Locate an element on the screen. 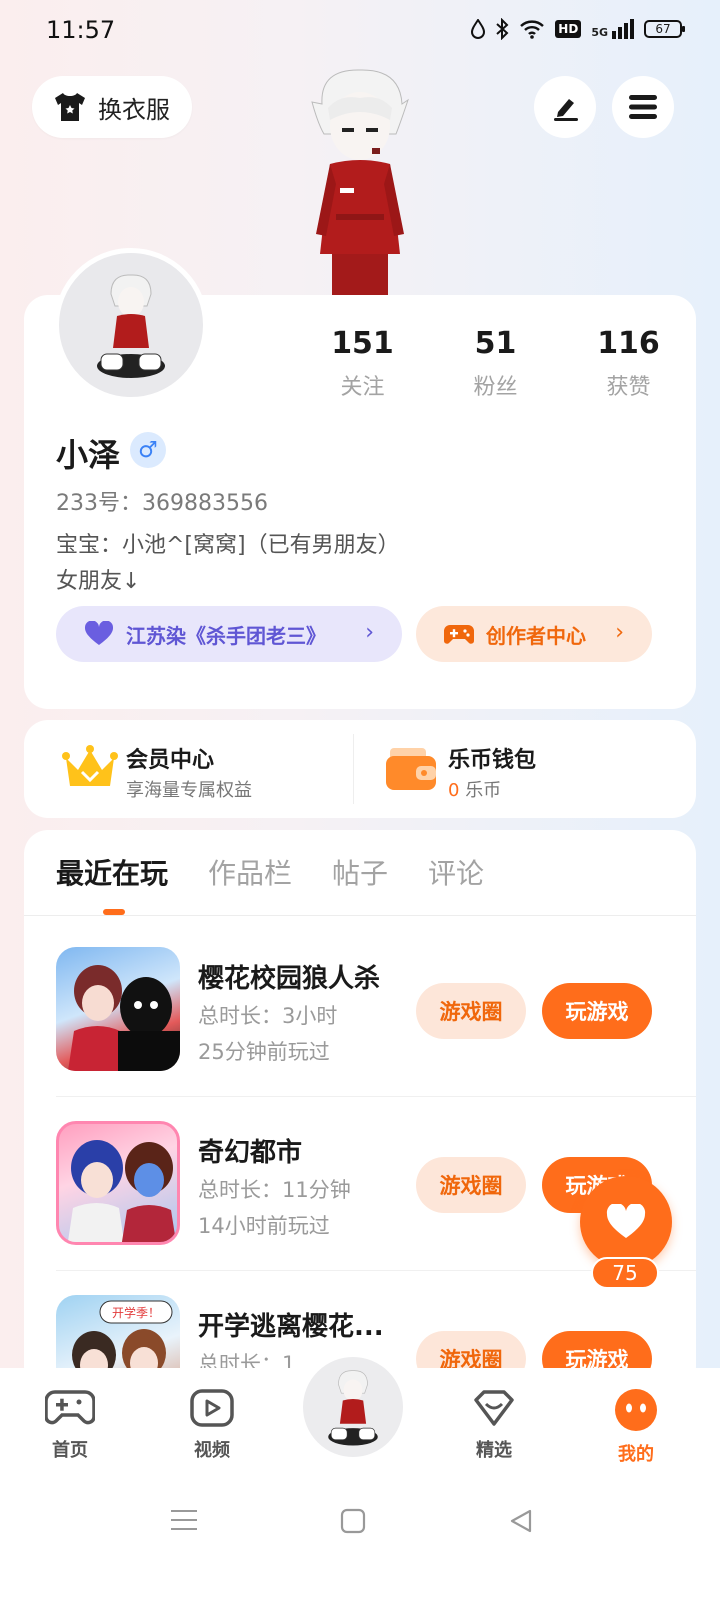 Image resolution: width=720 pixels, height=1600 pixels. nav-avatar-button is located at coordinates (353, 1407).